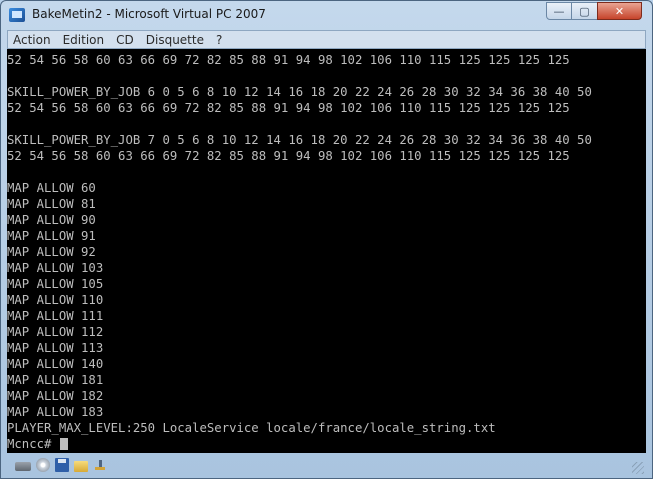  Describe the element at coordinates (51, 220) in the screenshot. I see `console-line: MAP ALLOW 90` at that location.